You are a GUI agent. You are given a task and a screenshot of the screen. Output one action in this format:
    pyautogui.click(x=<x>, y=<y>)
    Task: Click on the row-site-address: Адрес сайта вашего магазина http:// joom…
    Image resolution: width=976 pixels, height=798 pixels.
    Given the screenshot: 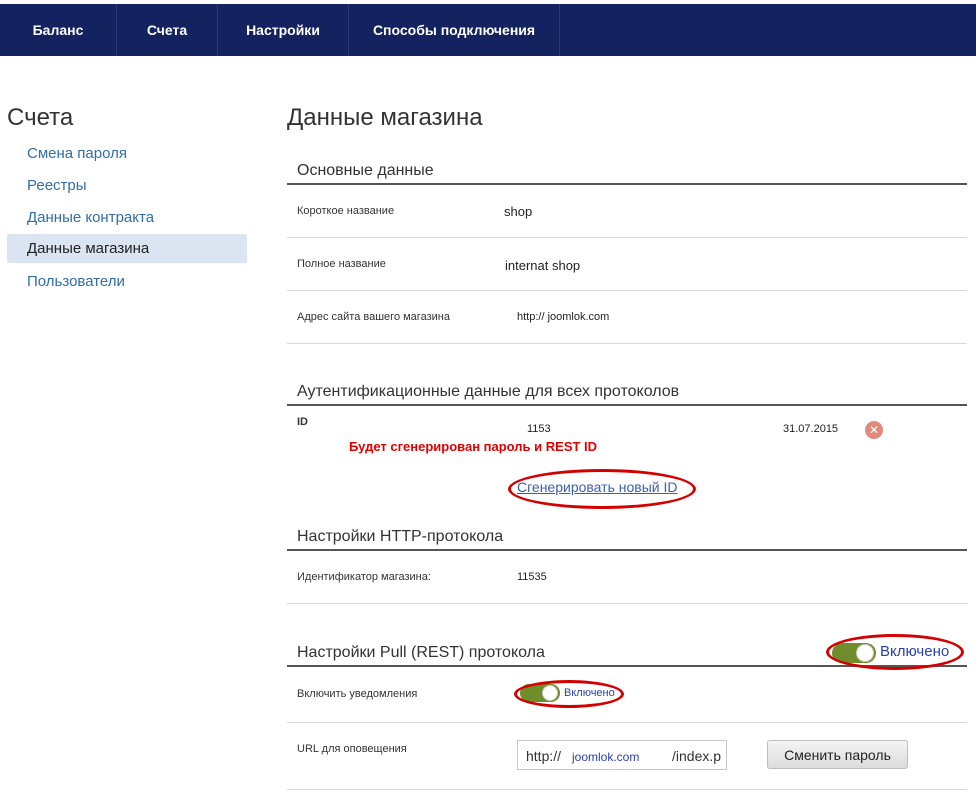 What is the action you would take?
    pyautogui.click(x=627, y=317)
    